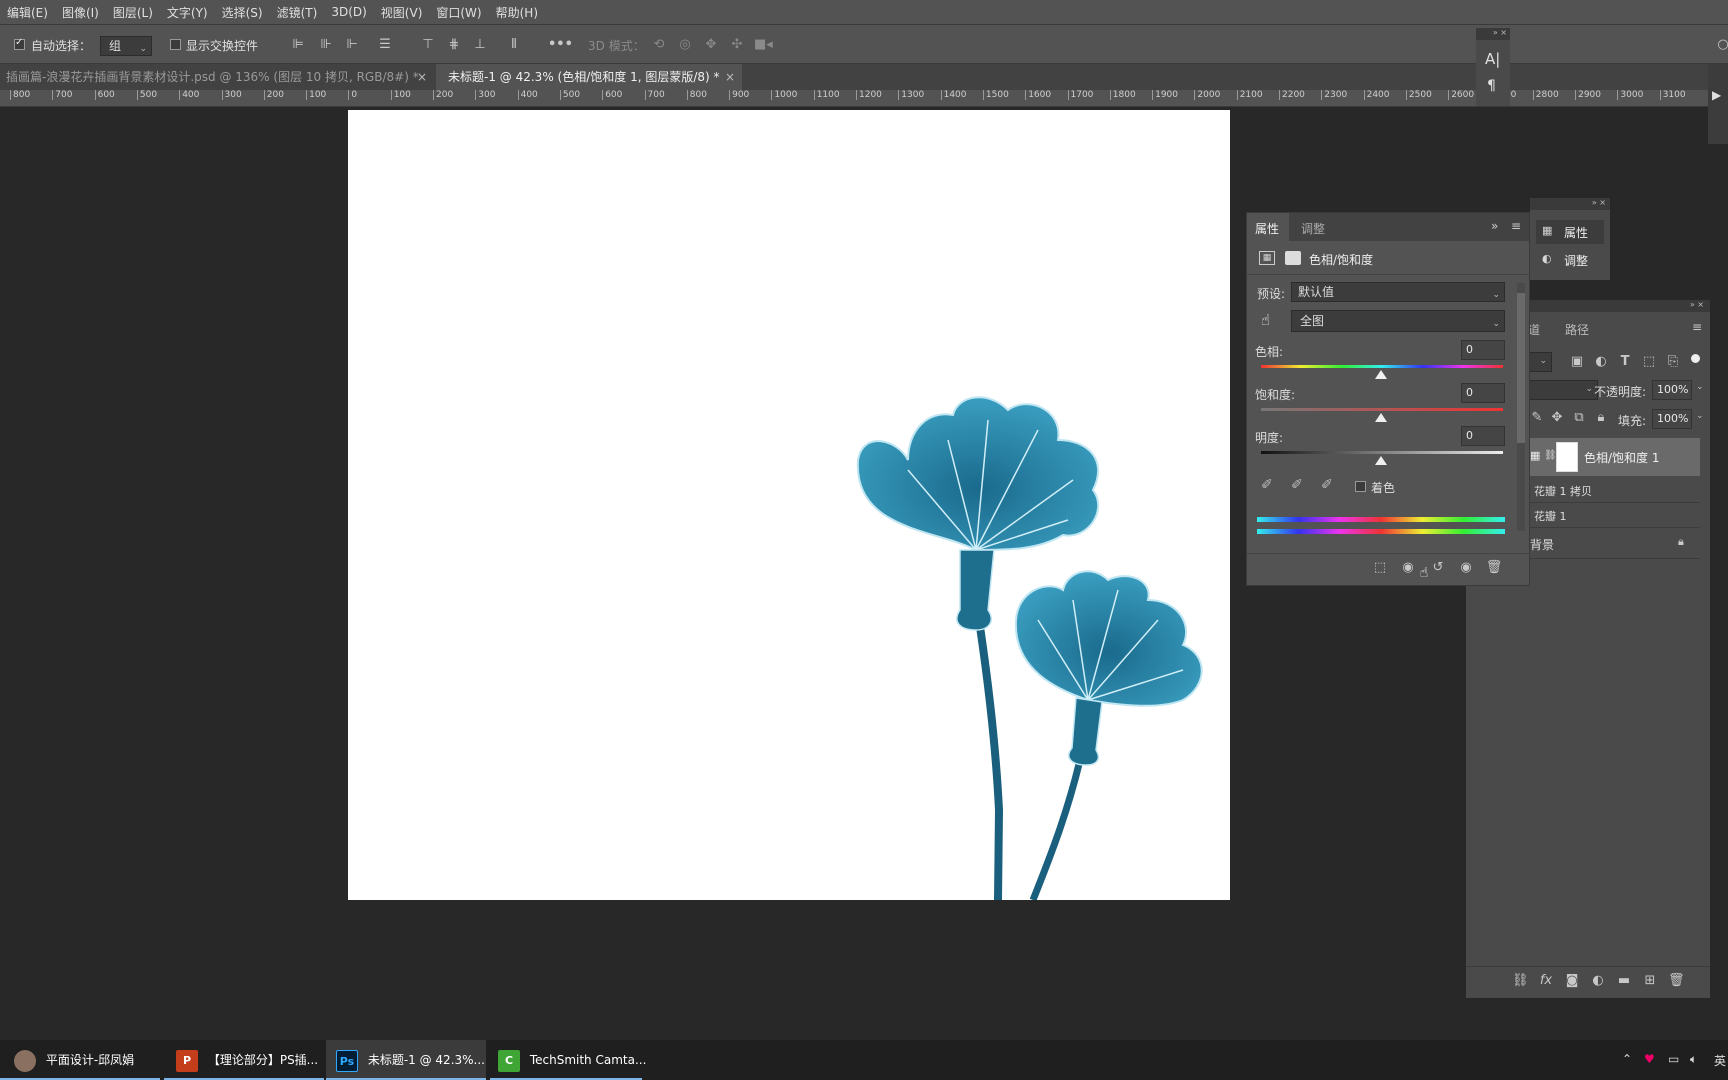  I want to click on hue-input: 0, so click(1483, 350).